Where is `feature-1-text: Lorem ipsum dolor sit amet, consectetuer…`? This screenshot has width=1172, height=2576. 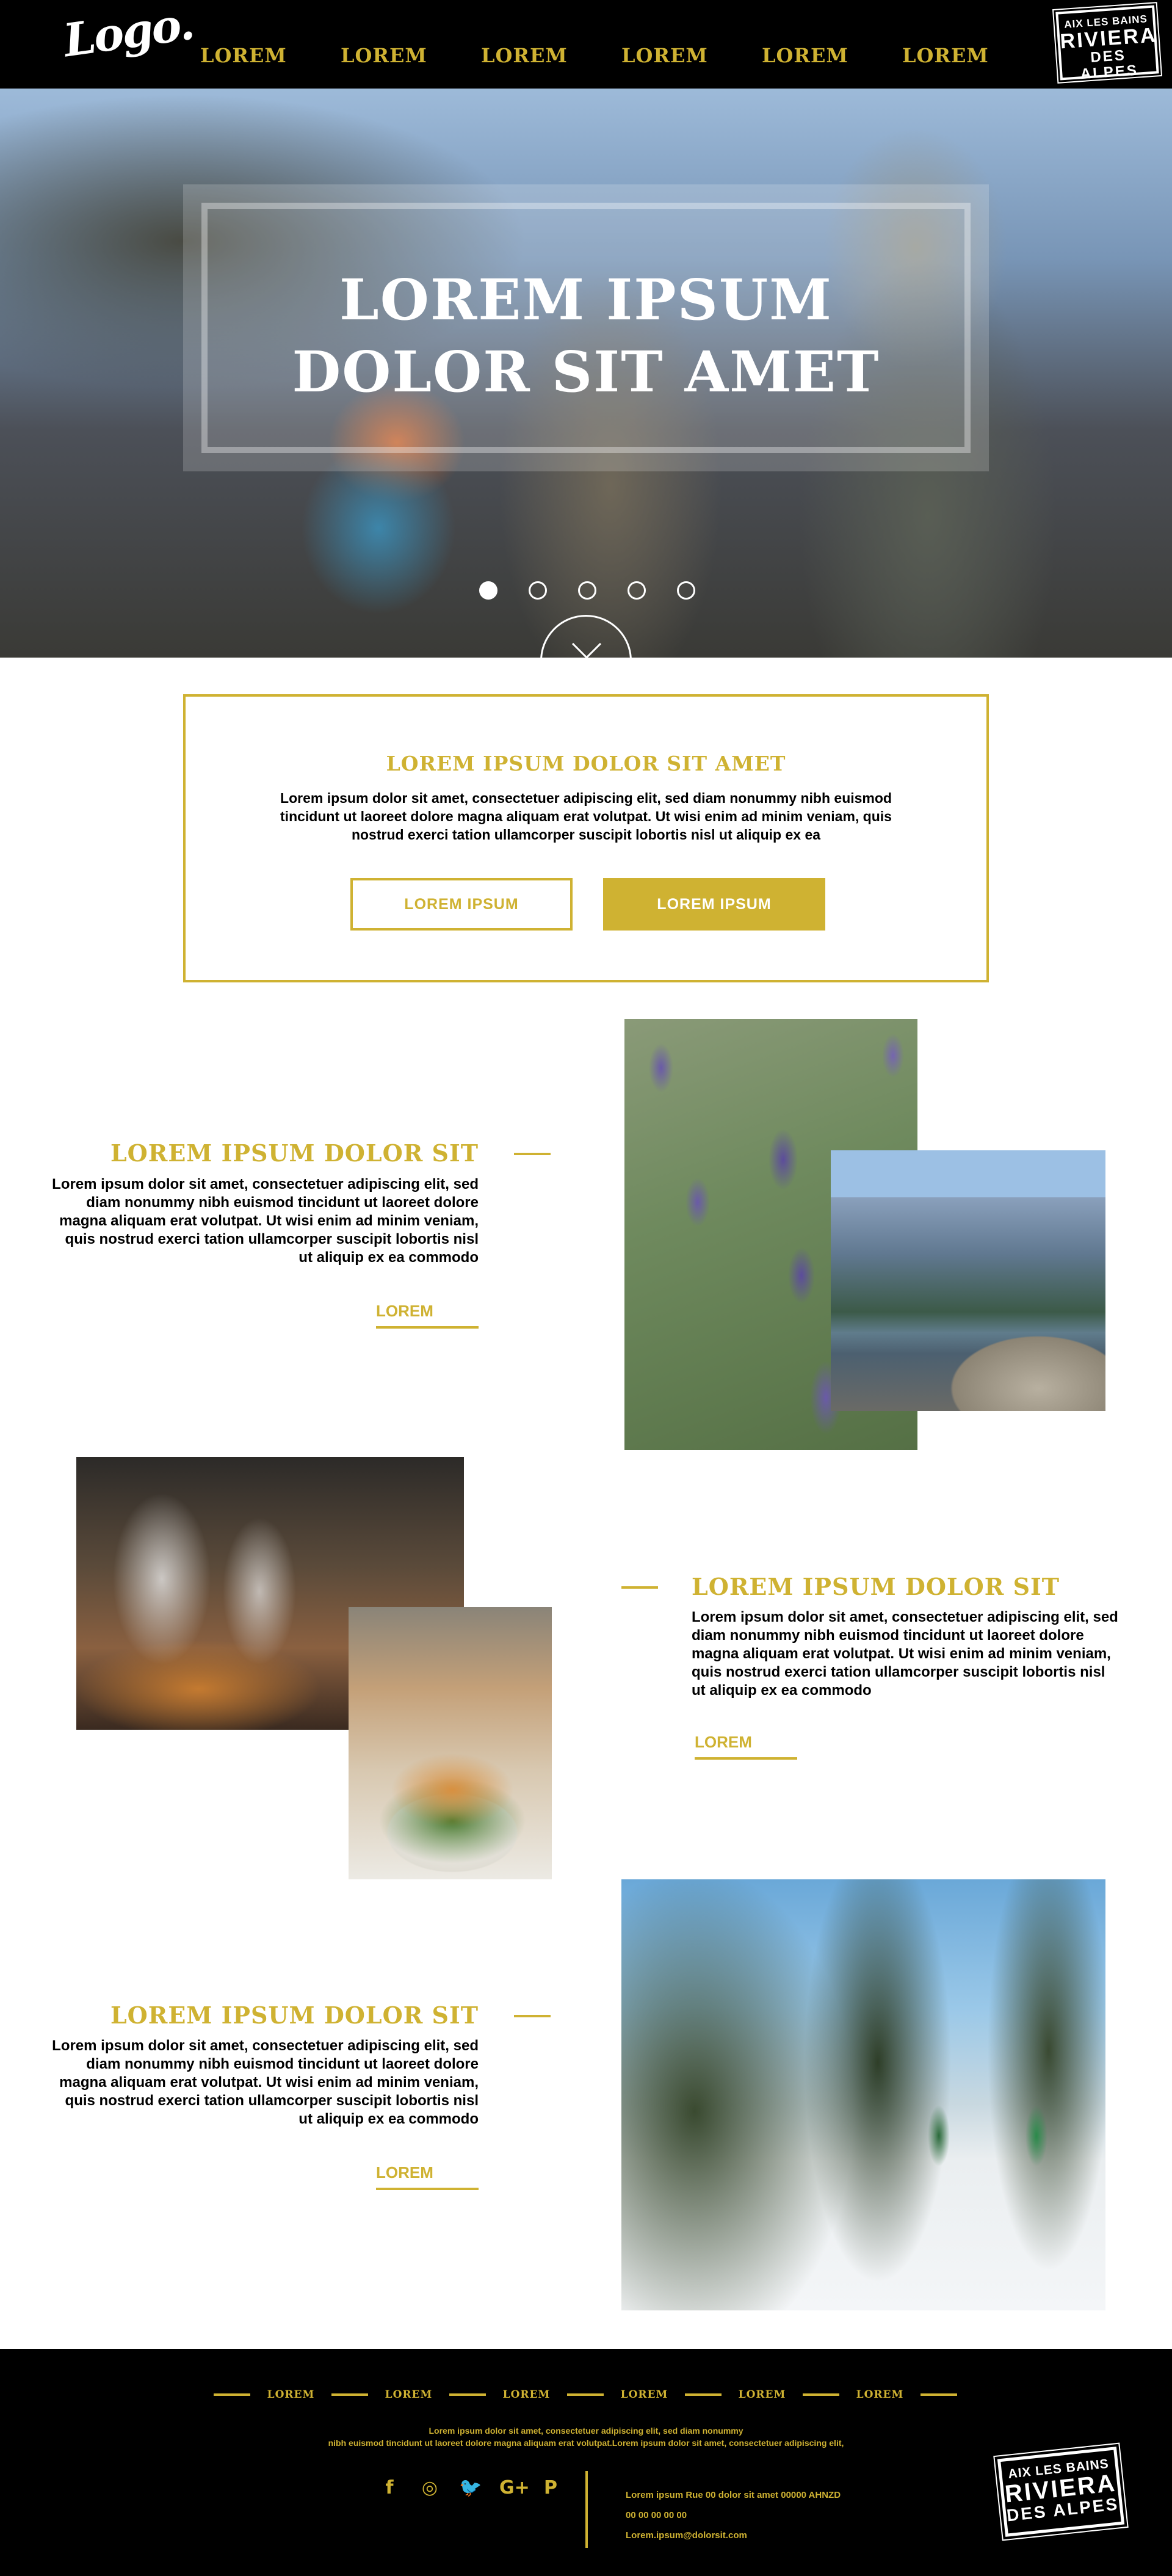
feature-1-text: Lorem ipsum dolor sit amet, consectetuer… is located at coordinates (265, 1221).